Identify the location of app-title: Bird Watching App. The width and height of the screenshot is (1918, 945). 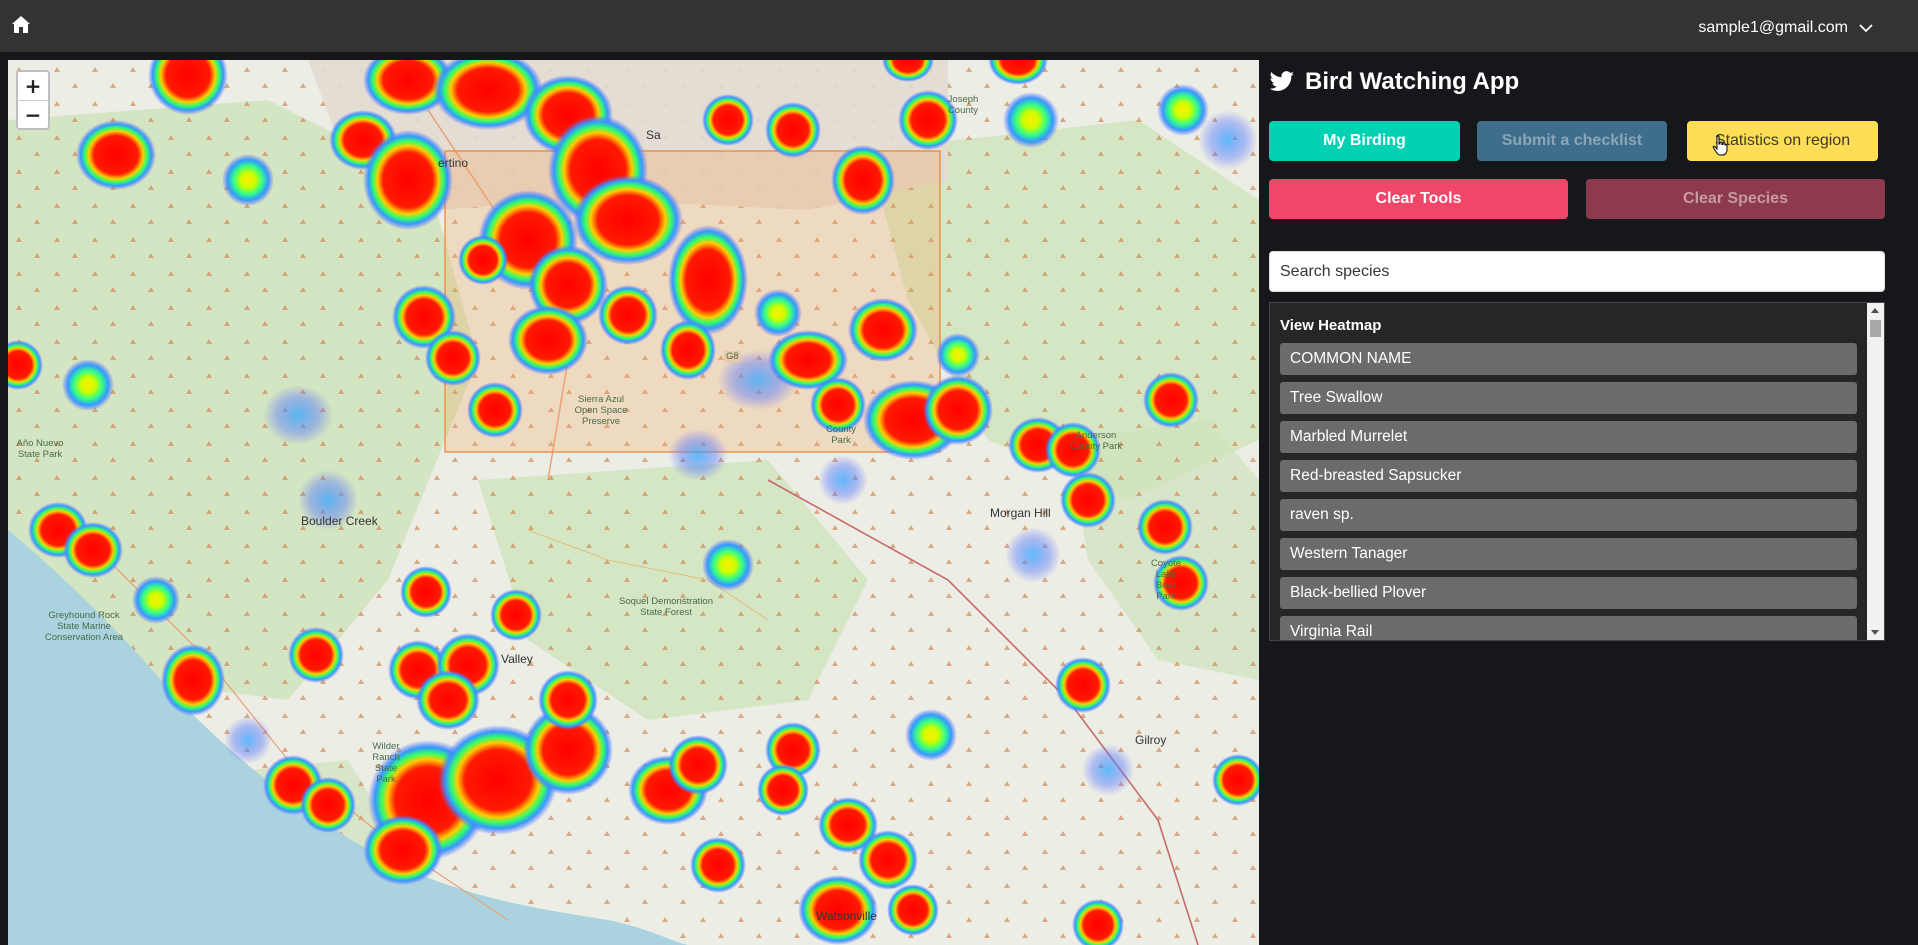
(1394, 82).